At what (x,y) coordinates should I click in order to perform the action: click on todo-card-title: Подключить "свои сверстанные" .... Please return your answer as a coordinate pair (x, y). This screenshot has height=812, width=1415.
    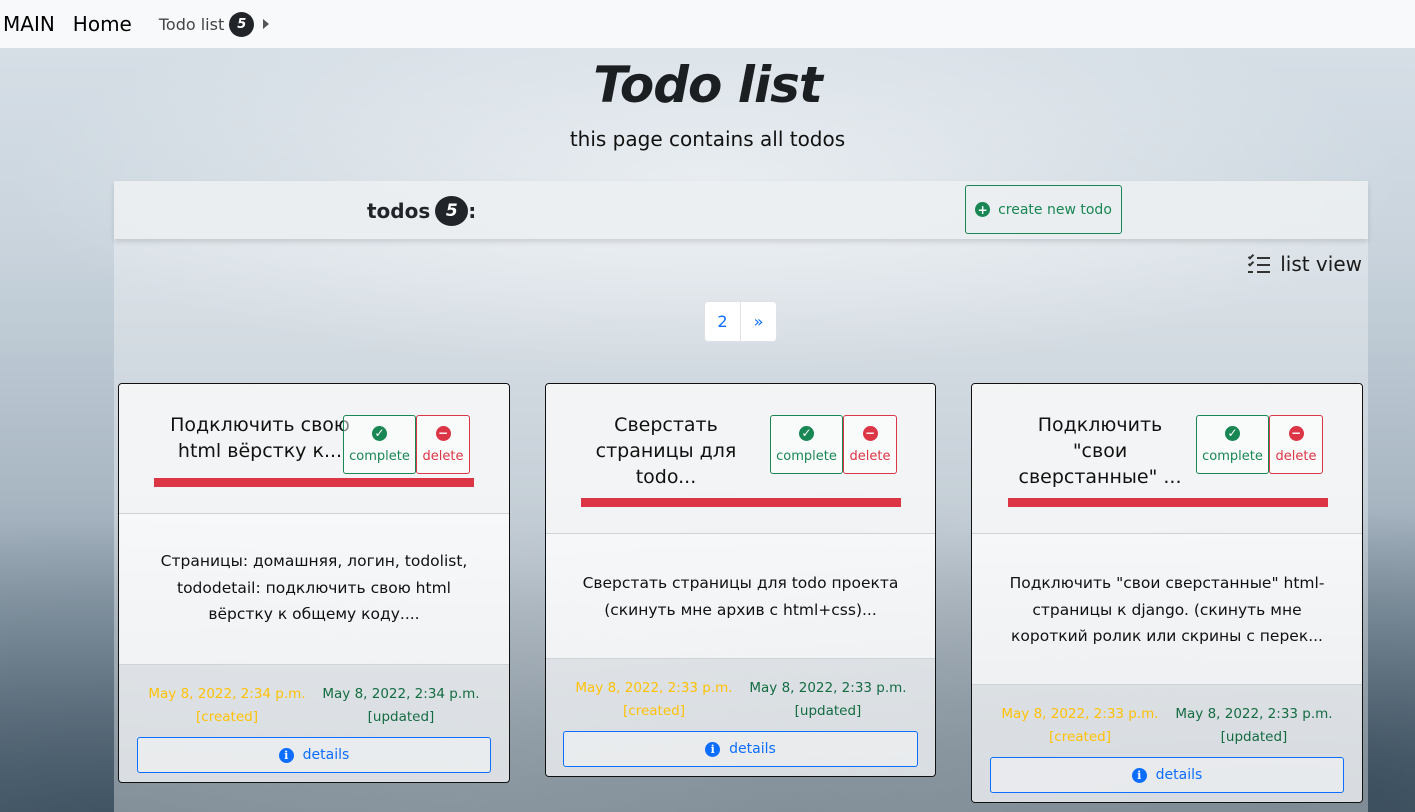
    Looking at the image, I should click on (1100, 451).